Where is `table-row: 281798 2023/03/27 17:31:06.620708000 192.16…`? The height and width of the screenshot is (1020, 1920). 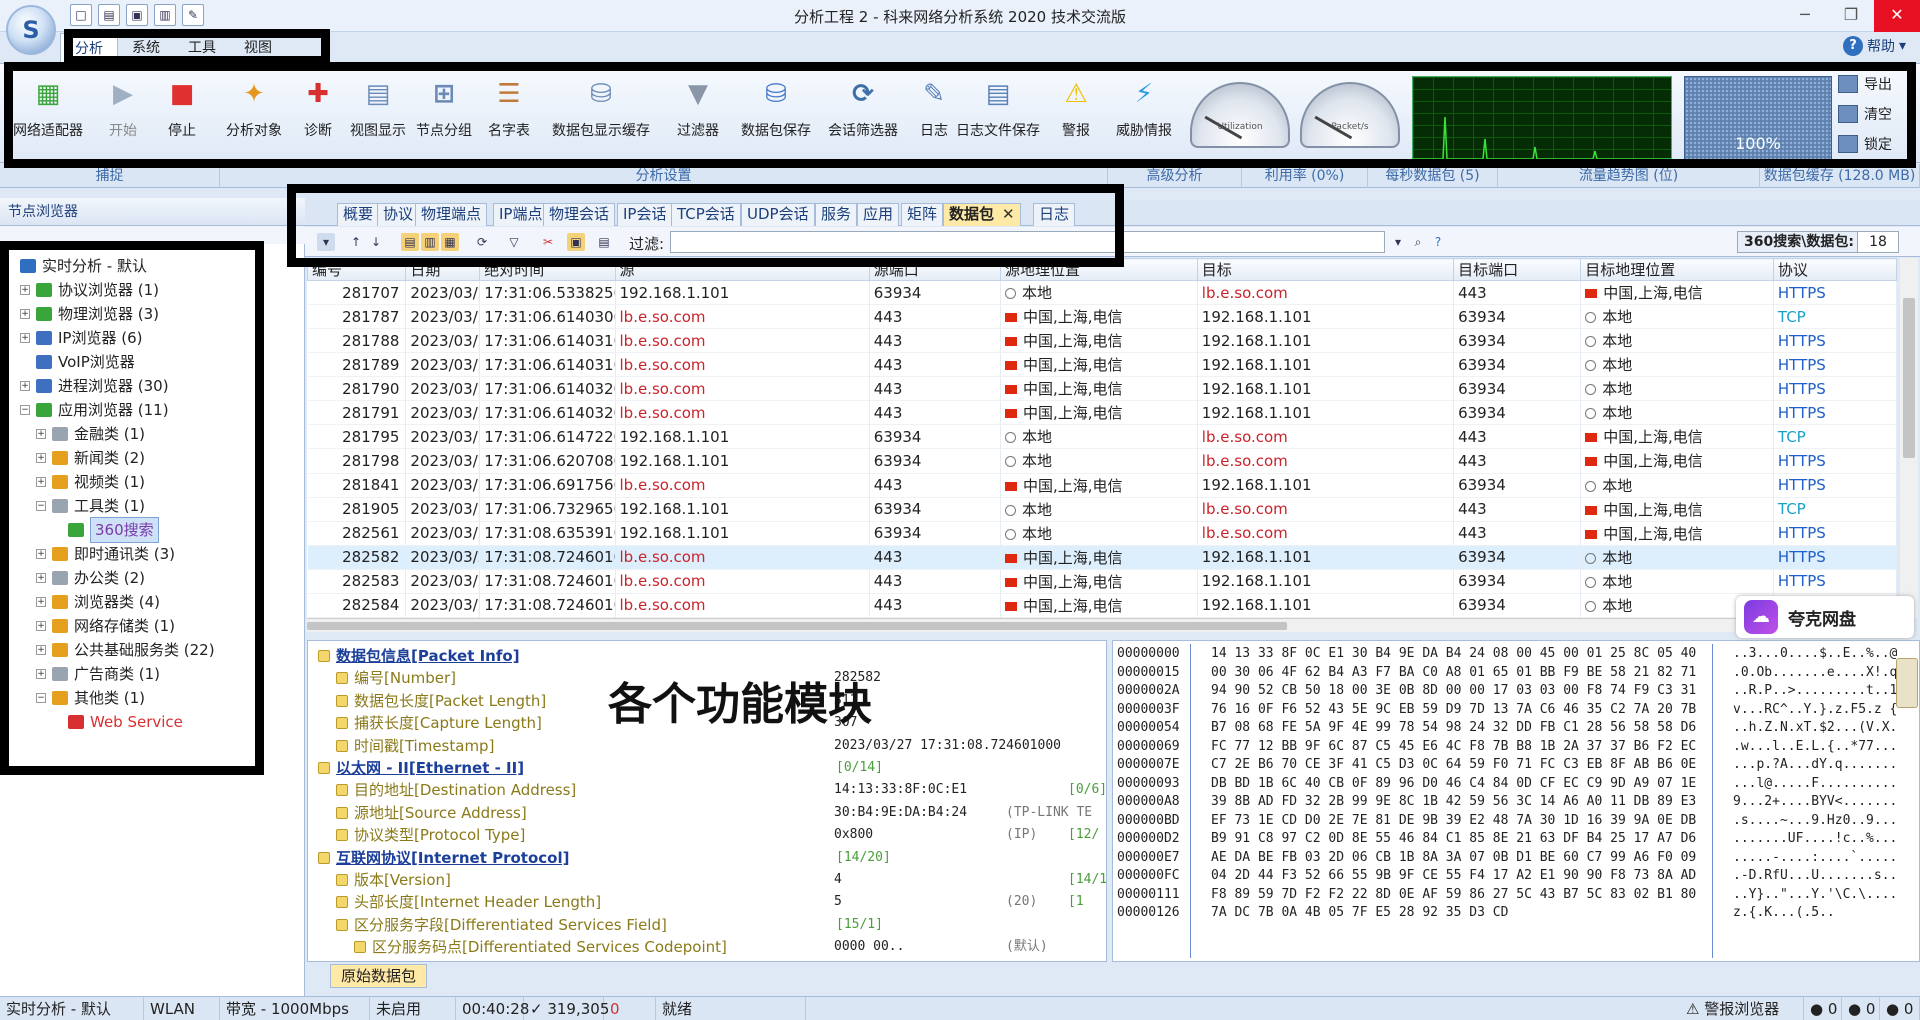
table-row: 281798 2023/03/27 17:31:06.620708000 192.16… is located at coordinates (1102, 461).